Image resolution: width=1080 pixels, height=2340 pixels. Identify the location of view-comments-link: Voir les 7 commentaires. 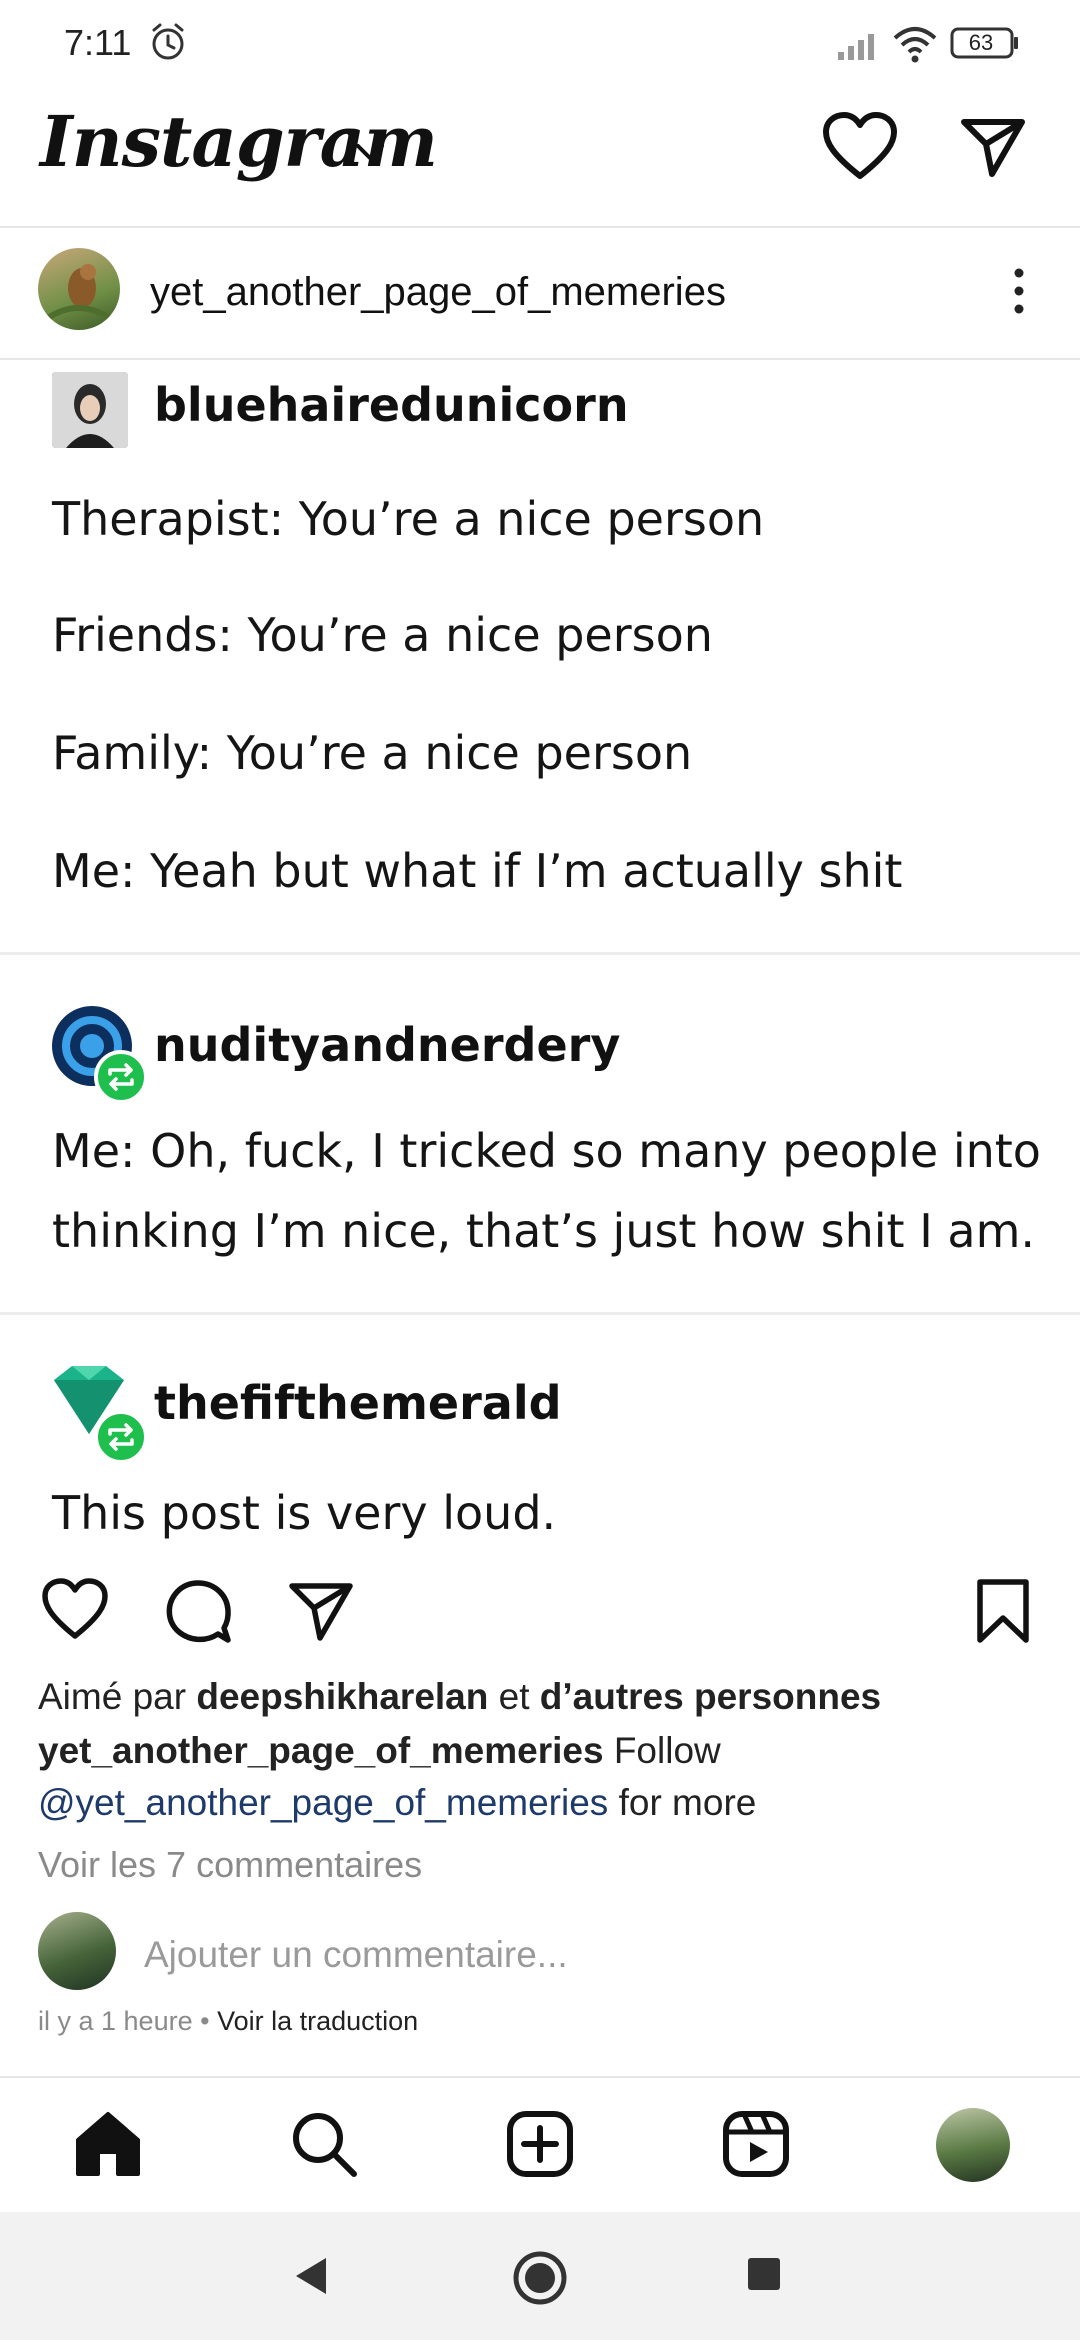
(230, 1865).